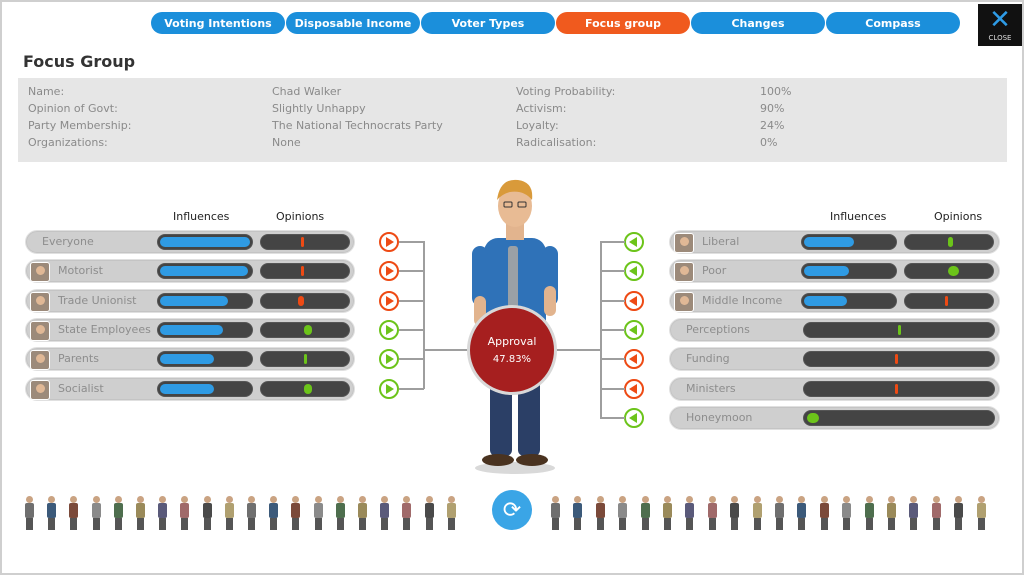 The height and width of the screenshot is (575, 1024). I want to click on tab-focus-group: Focus group, so click(623, 23).